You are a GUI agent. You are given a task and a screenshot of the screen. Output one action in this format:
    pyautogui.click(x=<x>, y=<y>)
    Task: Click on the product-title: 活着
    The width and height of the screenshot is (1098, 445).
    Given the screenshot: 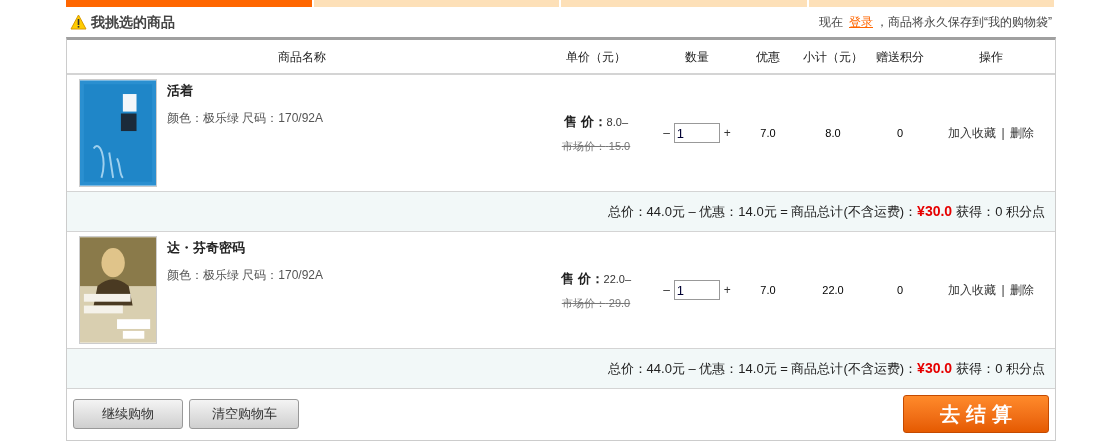 What is the action you would take?
    pyautogui.click(x=245, y=91)
    